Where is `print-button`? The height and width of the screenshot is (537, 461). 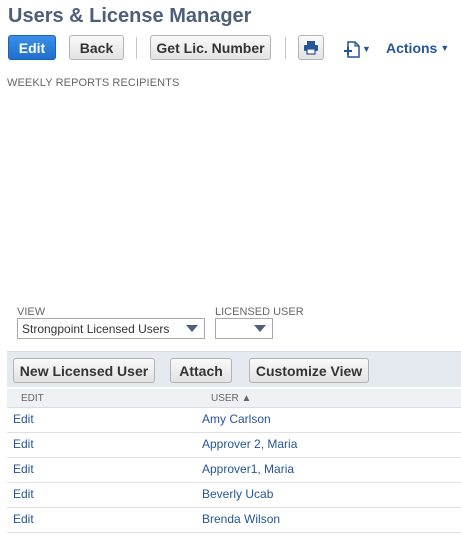 print-button is located at coordinates (311, 47).